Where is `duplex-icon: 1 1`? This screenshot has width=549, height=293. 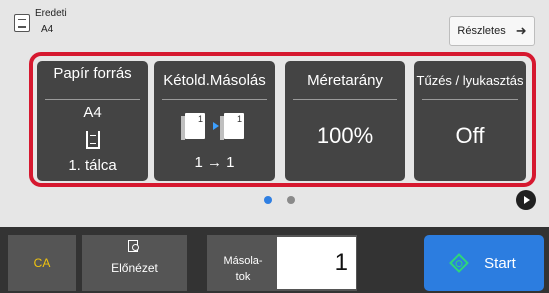
duplex-icon: 1 1 is located at coordinates (214, 126).